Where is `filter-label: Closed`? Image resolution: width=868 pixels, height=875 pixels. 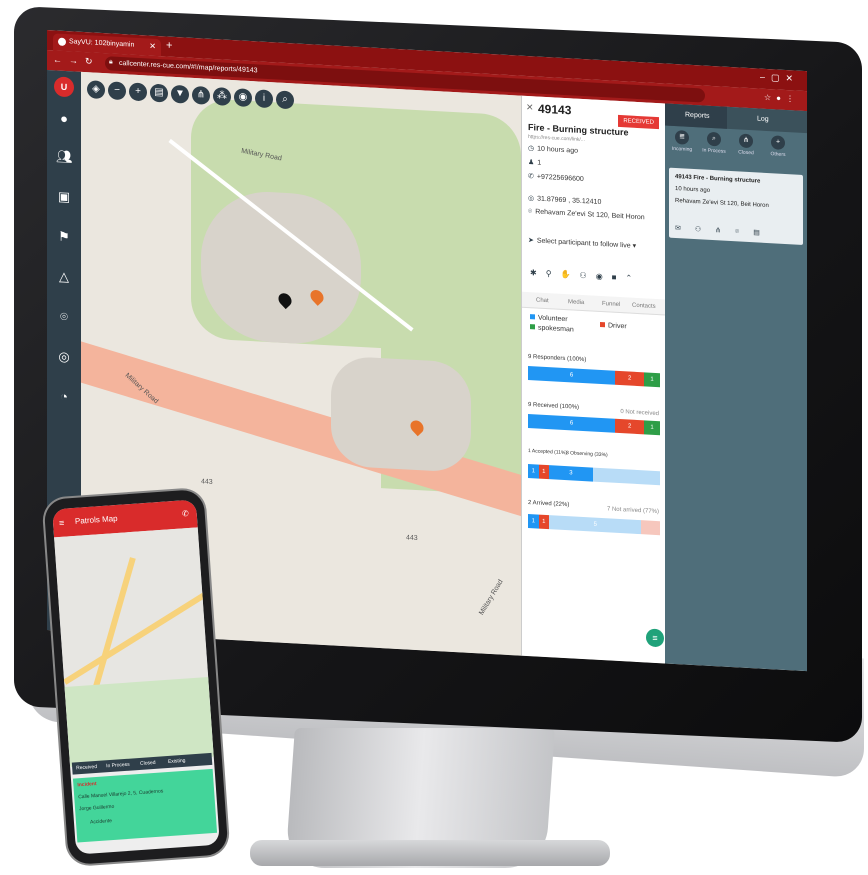
filter-label: Closed is located at coordinates (746, 153).